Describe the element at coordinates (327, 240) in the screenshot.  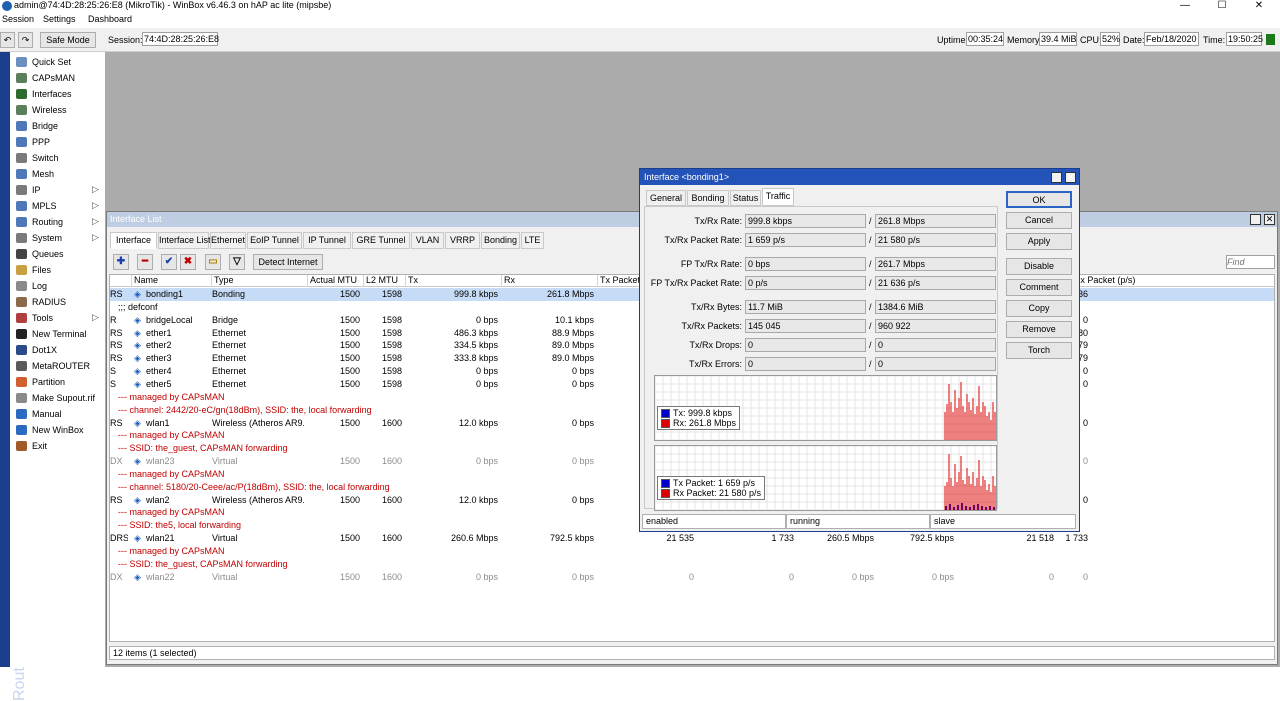
I see `tab-ip-tunnel: IP Tunnel` at that location.